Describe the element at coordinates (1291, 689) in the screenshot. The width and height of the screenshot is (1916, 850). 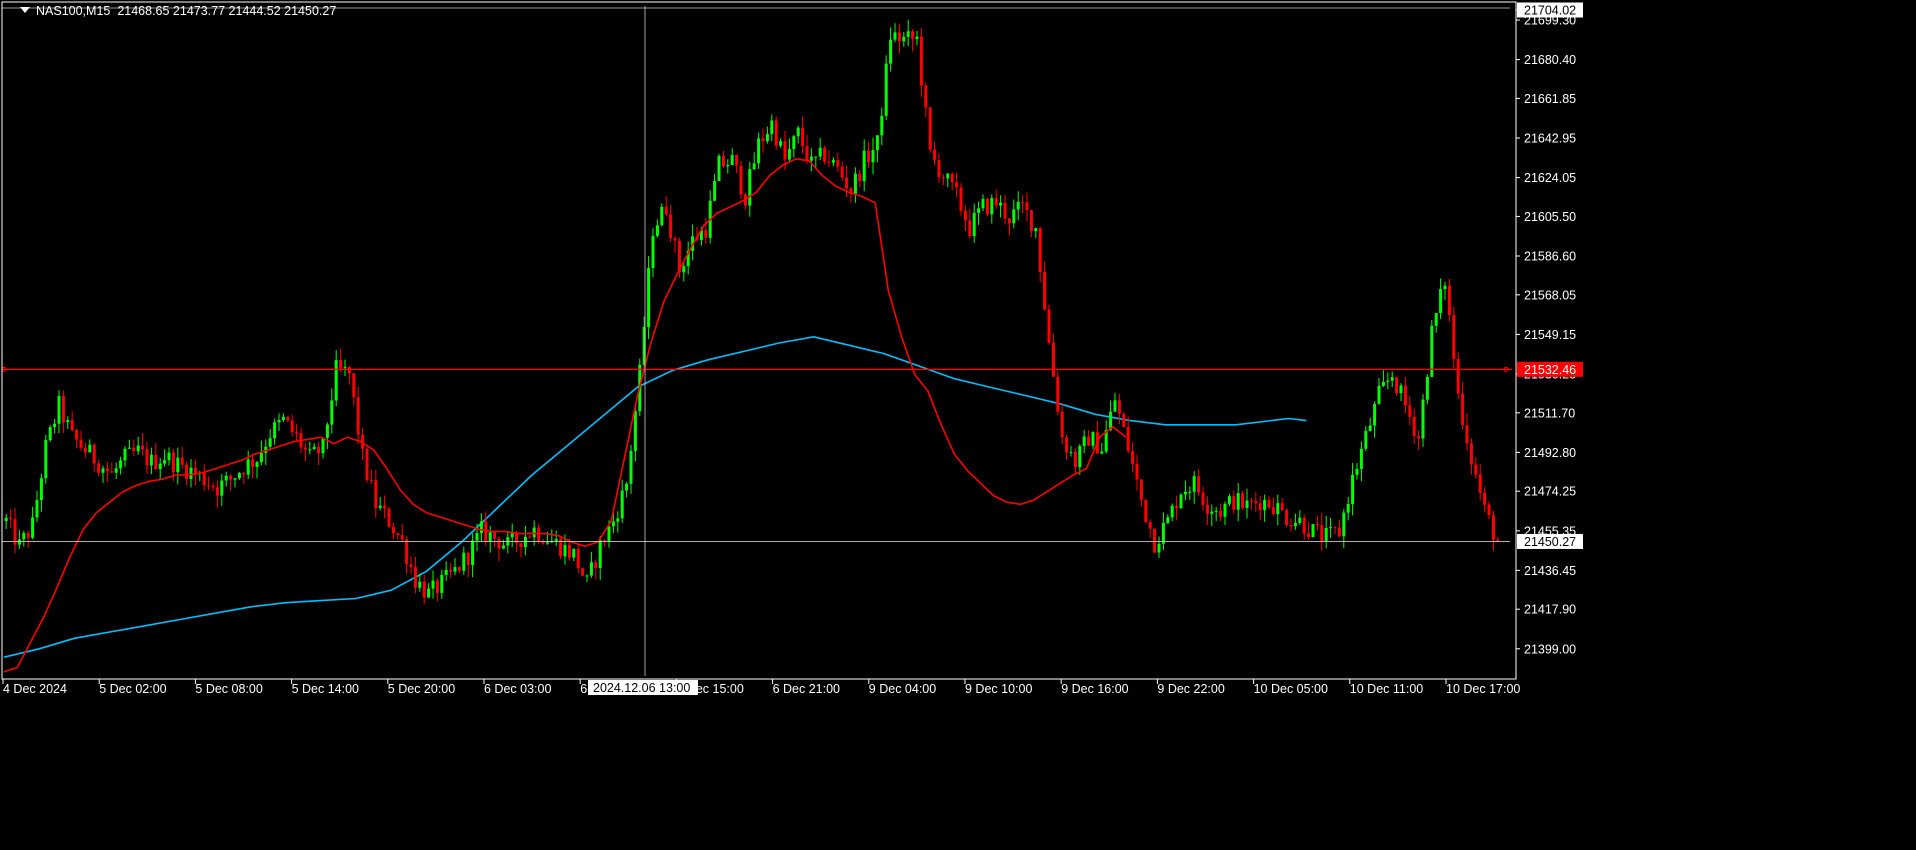
I see `x-tick-label: 10 Dec 05:00` at that location.